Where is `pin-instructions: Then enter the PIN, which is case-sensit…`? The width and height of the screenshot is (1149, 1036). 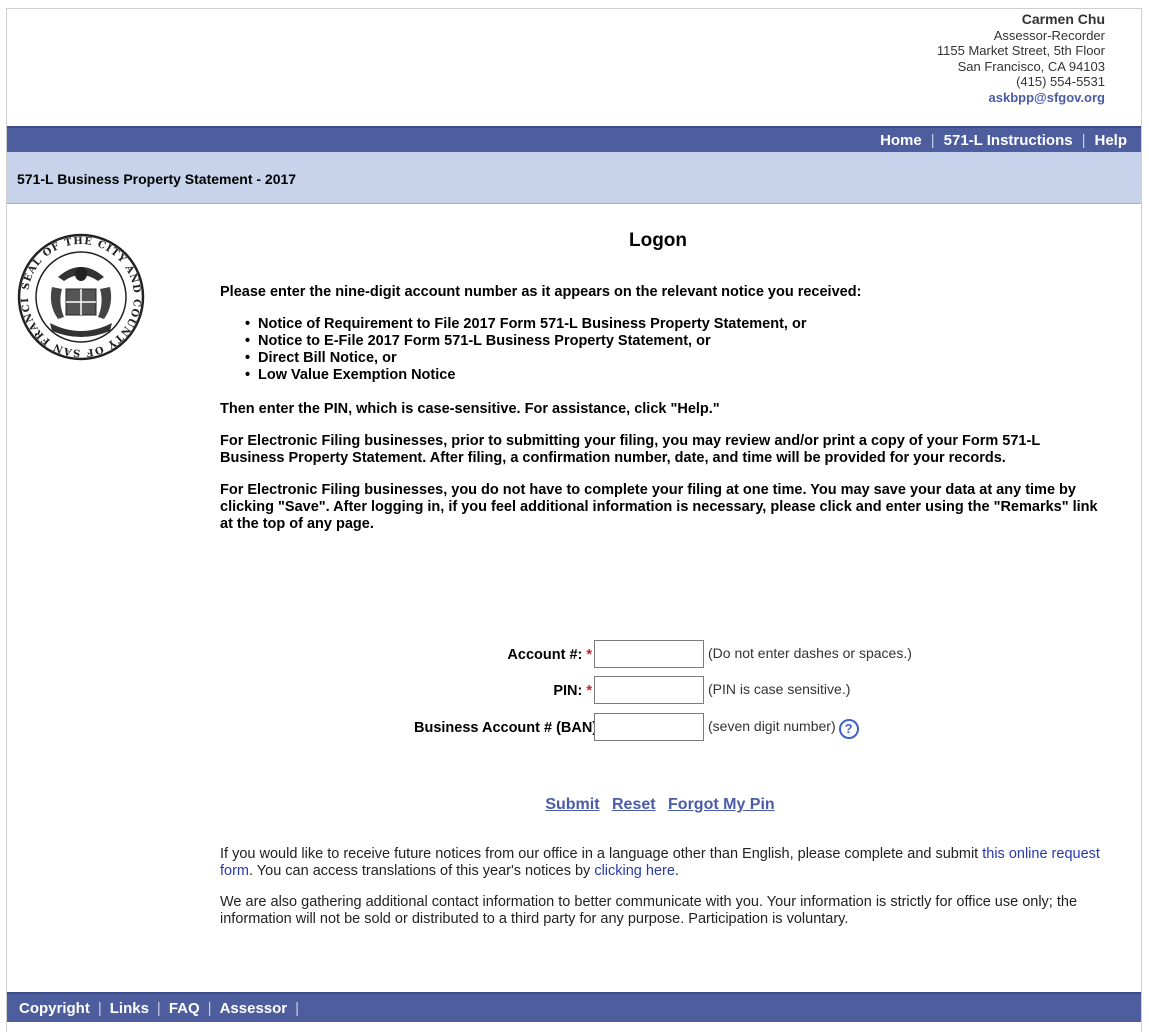 pin-instructions: Then enter the PIN, which is case-sensit… is located at coordinates (470, 409).